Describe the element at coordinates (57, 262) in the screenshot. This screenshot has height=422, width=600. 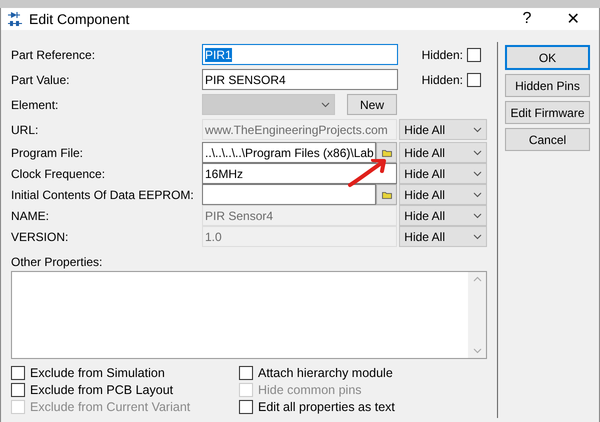
I see `other-properties-label: Other Properties:` at that location.